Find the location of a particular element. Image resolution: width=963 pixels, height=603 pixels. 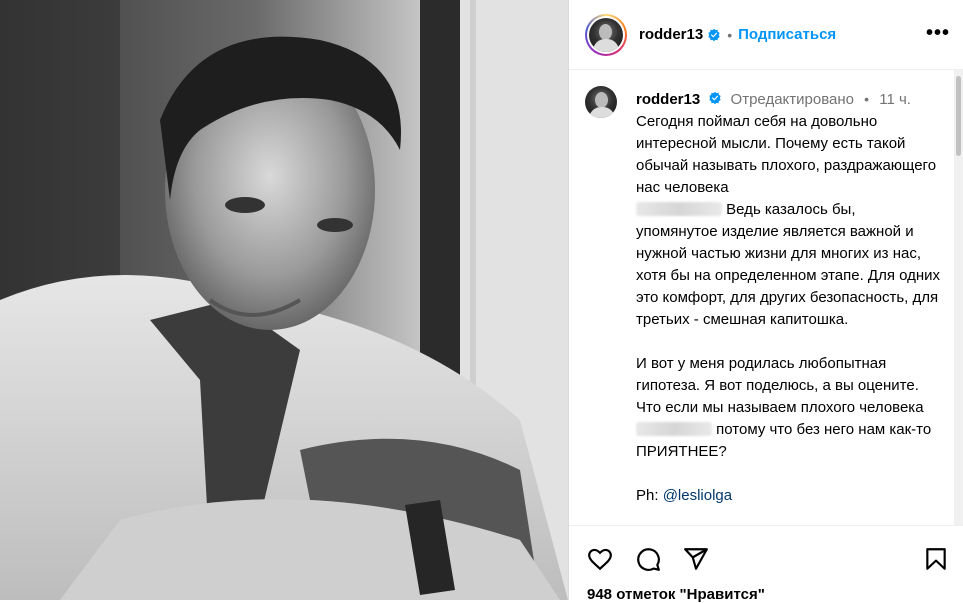

credit-prefix: Ph: is located at coordinates (649, 495).